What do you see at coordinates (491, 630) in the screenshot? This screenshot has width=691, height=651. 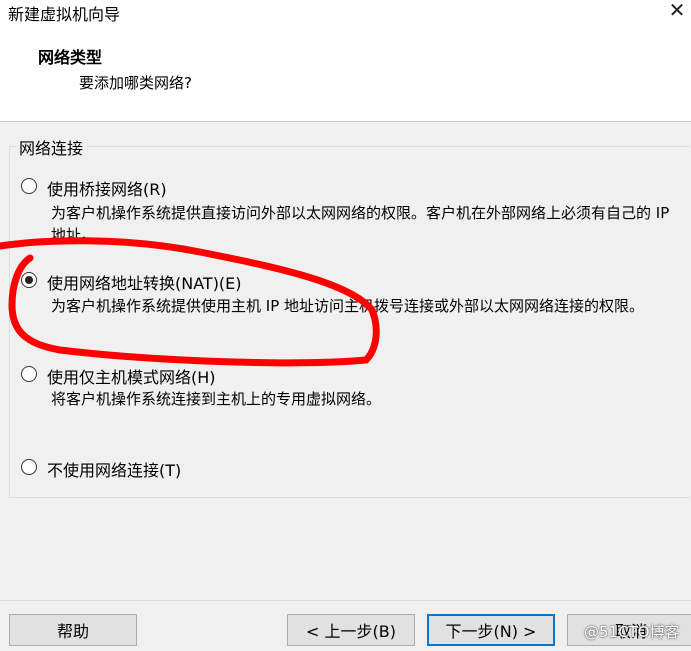 I see `next-button: 下一步(N) >` at bounding box center [491, 630].